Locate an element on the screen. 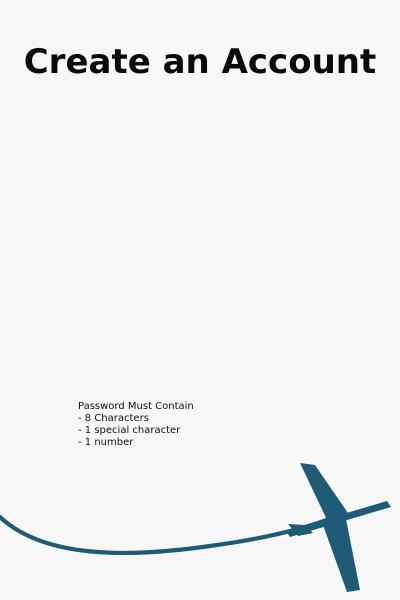 The height and width of the screenshot is (600, 400). password-requirement-length: - 8 Characters is located at coordinates (113, 418).